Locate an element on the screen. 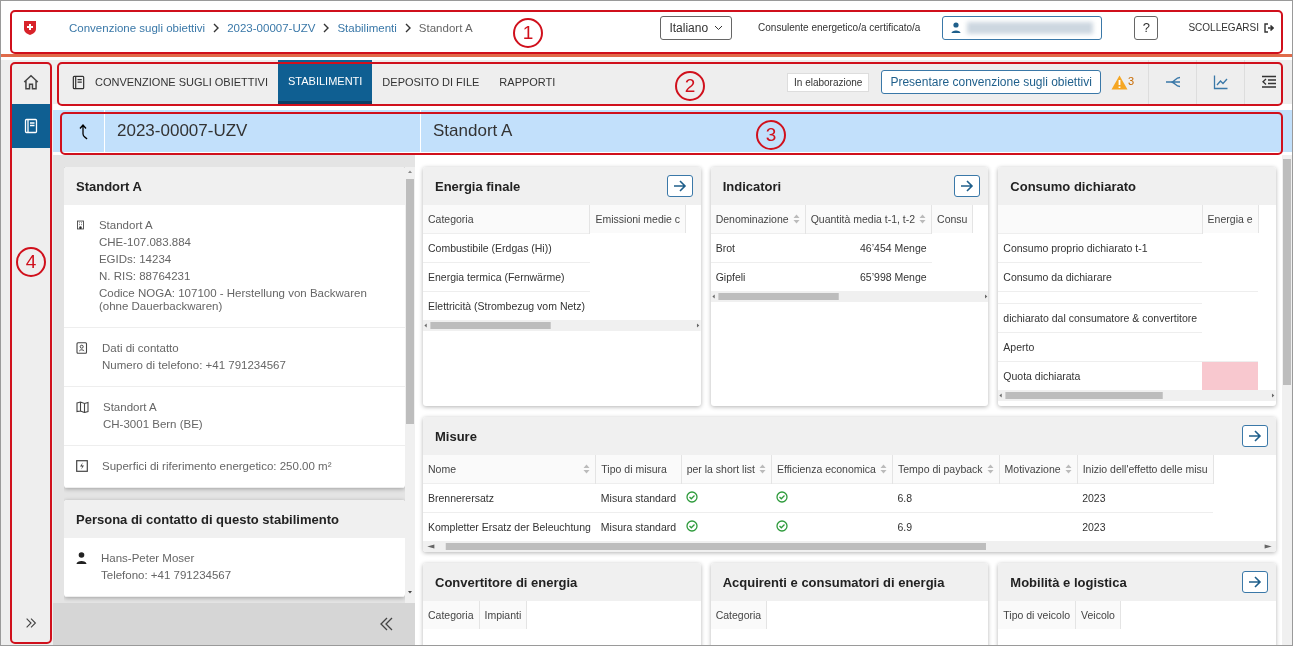 The width and height of the screenshot is (1293, 646). column-header: Consu is located at coordinates (952, 219).